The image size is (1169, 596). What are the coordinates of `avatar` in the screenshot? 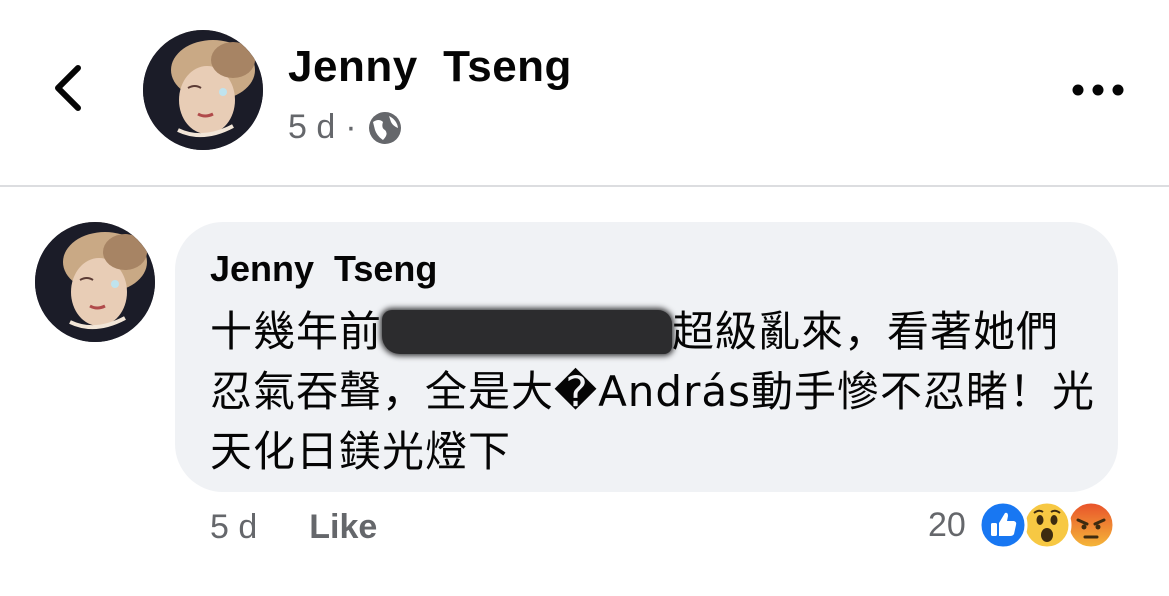 It's located at (203, 90).